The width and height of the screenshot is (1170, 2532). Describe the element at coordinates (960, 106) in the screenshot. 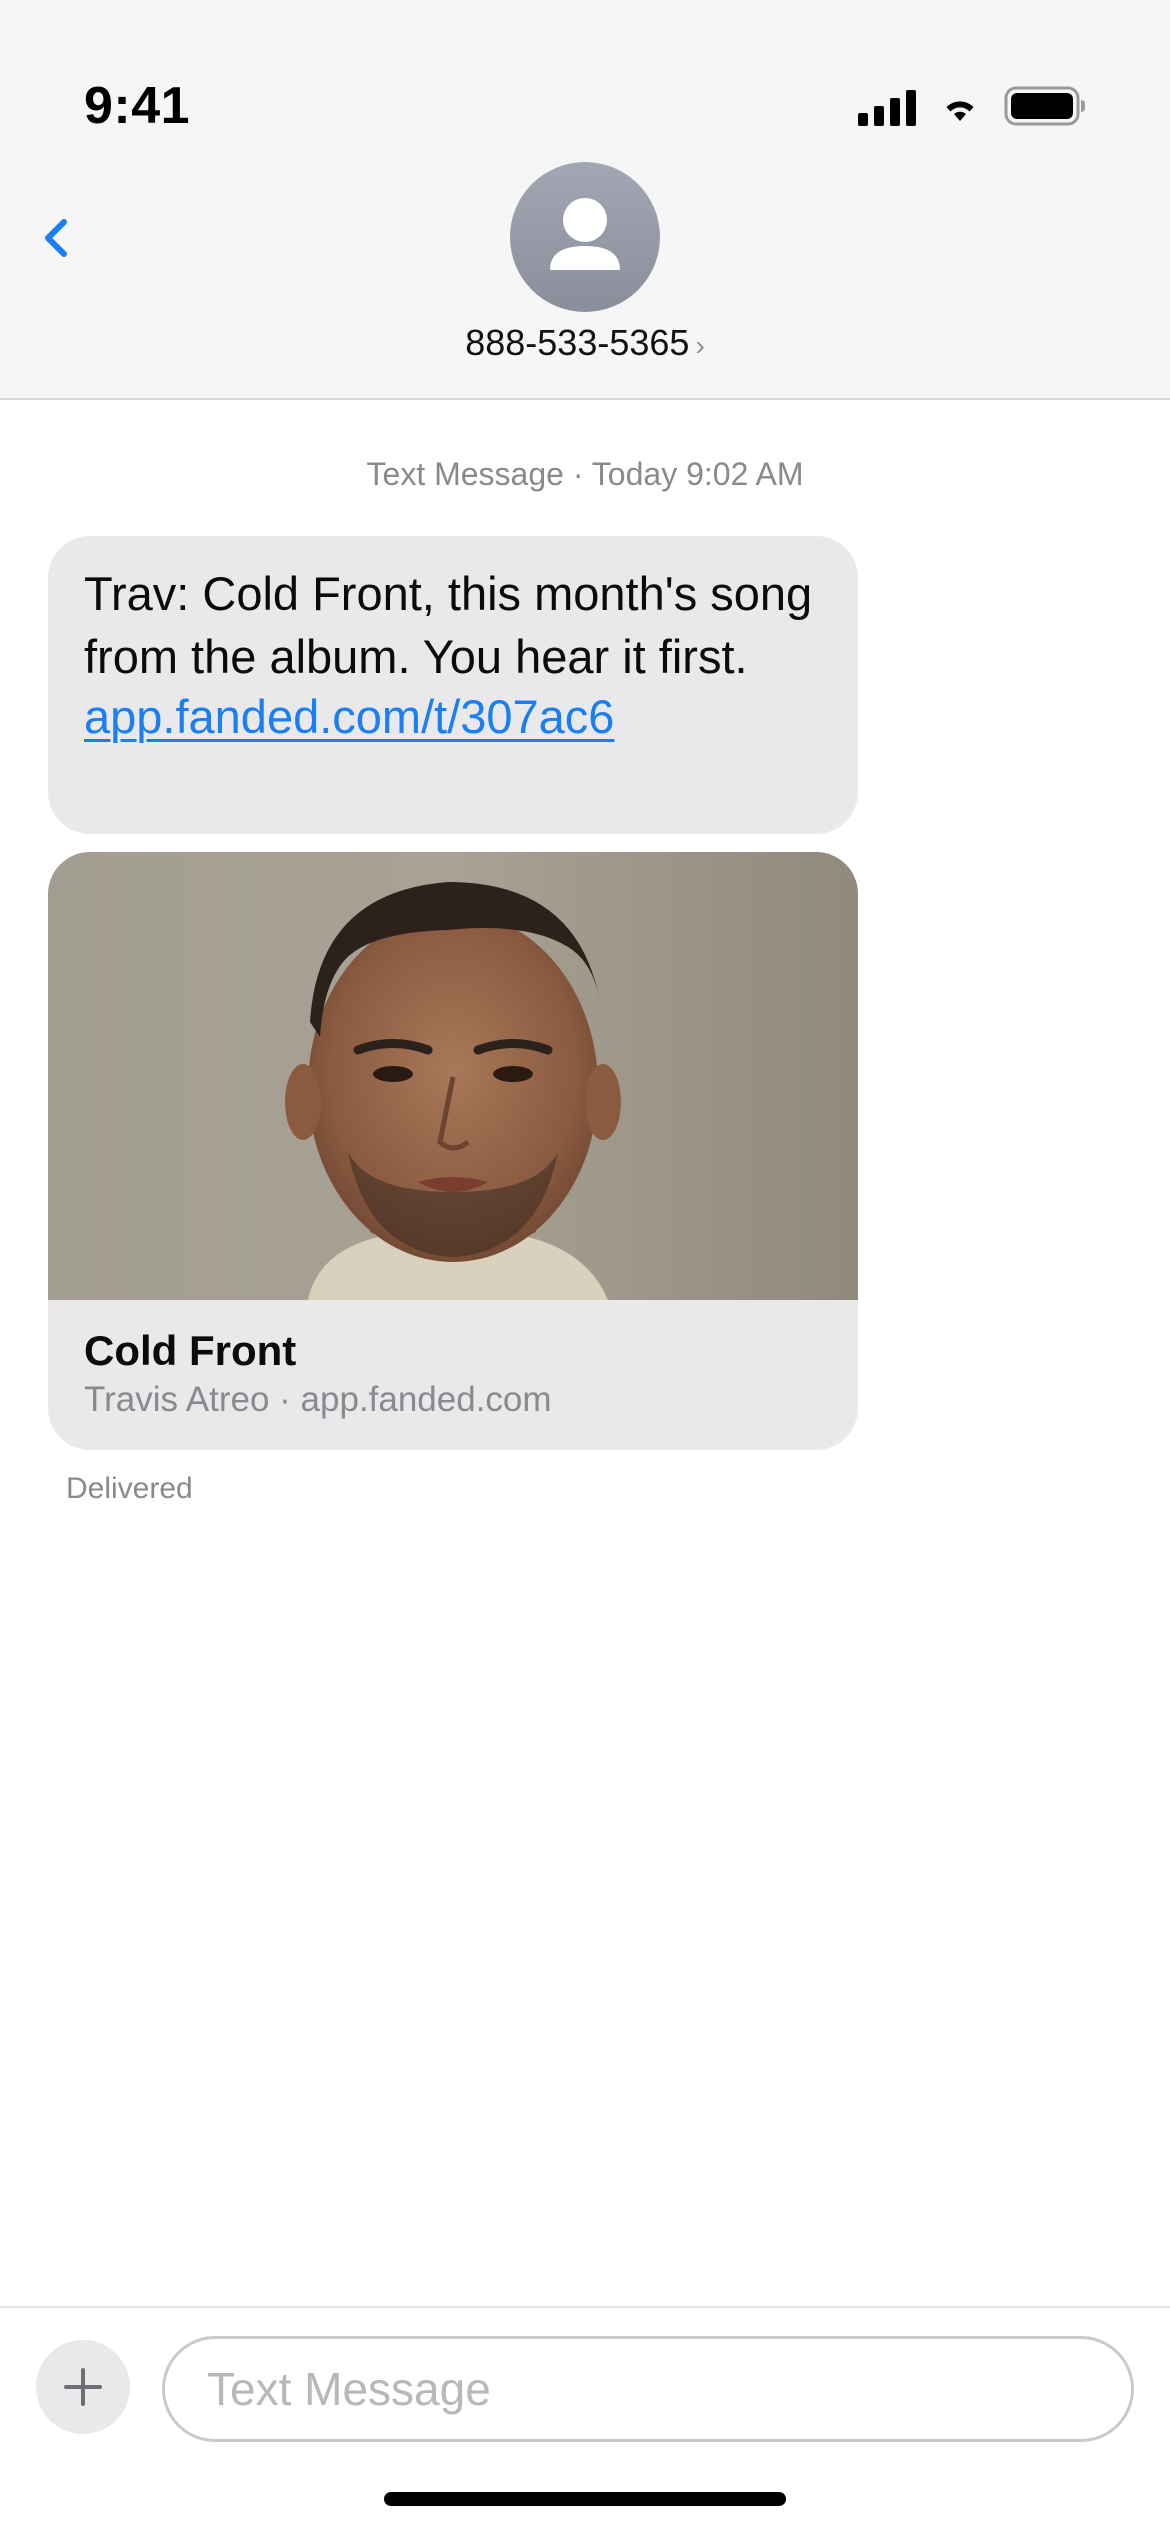

I see `wifi-icon` at that location.